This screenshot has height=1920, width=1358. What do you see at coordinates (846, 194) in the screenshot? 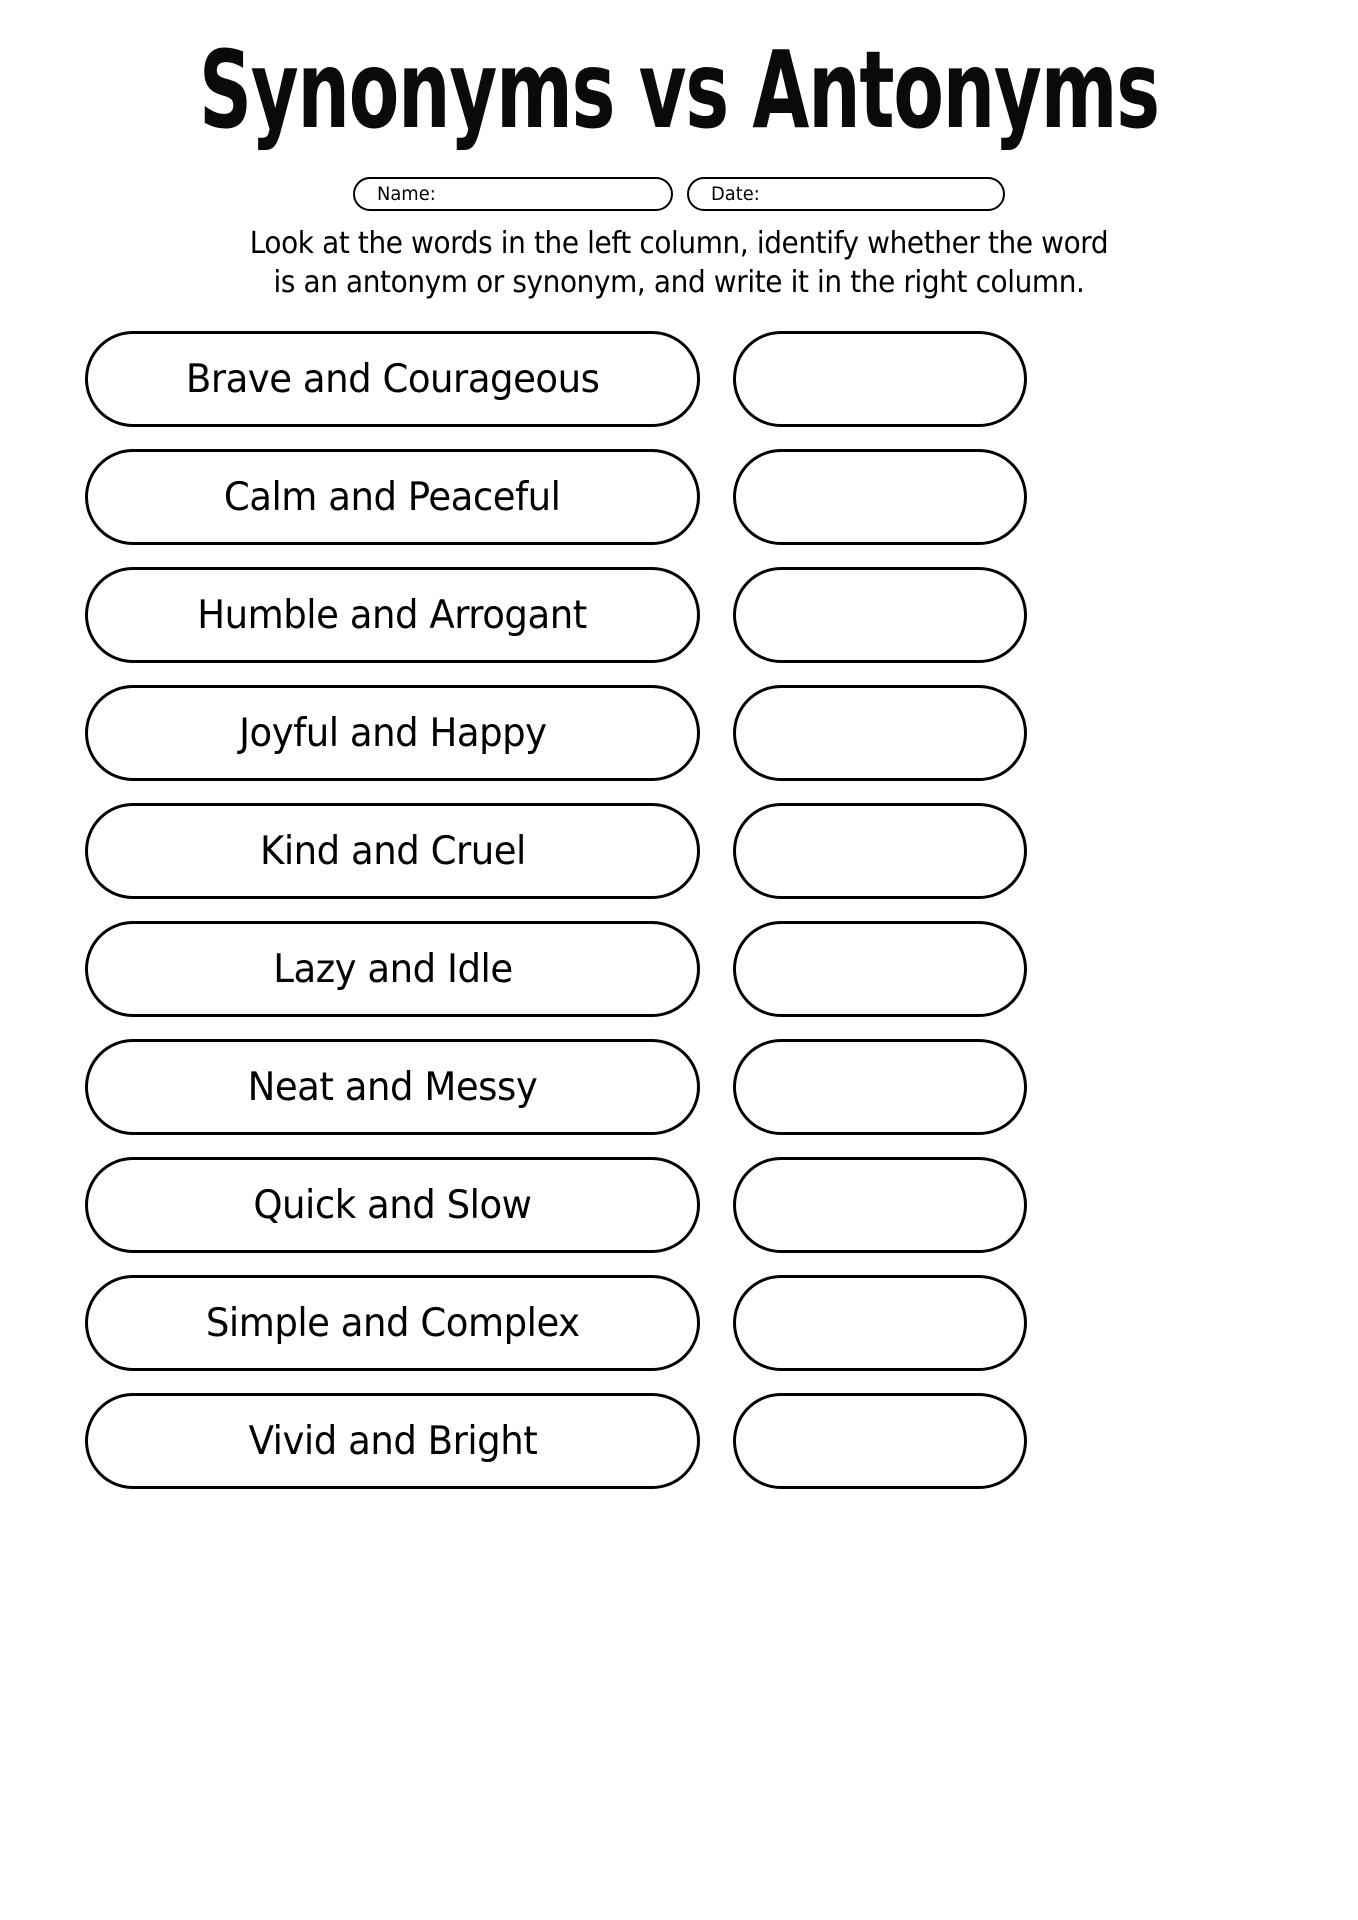
I see `date-field: Date:` at bounding box center [846, 194].